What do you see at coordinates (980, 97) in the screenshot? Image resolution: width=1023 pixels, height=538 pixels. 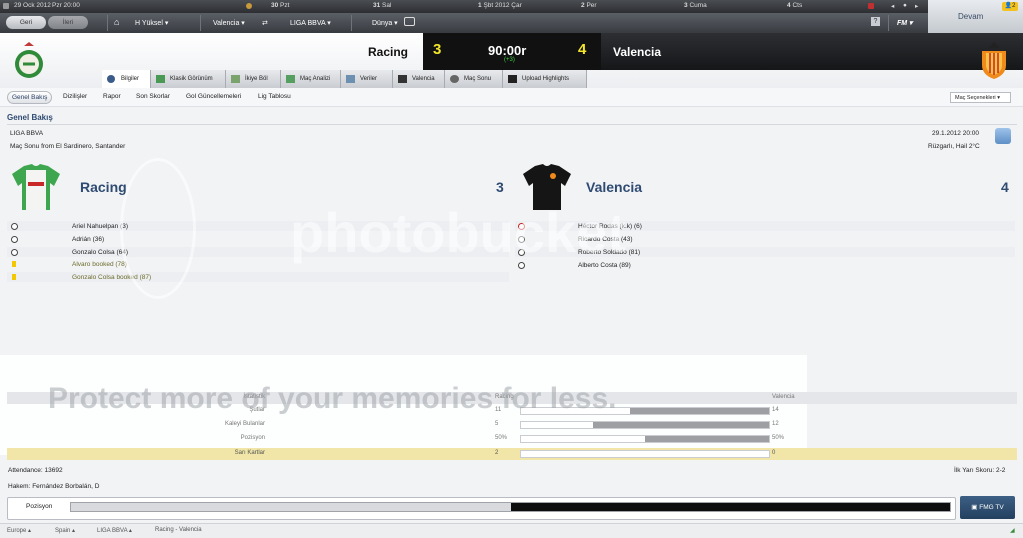 I see `match-options-dropdown: Maç Seçenekleri ▾` at bounding box center [980, 97].